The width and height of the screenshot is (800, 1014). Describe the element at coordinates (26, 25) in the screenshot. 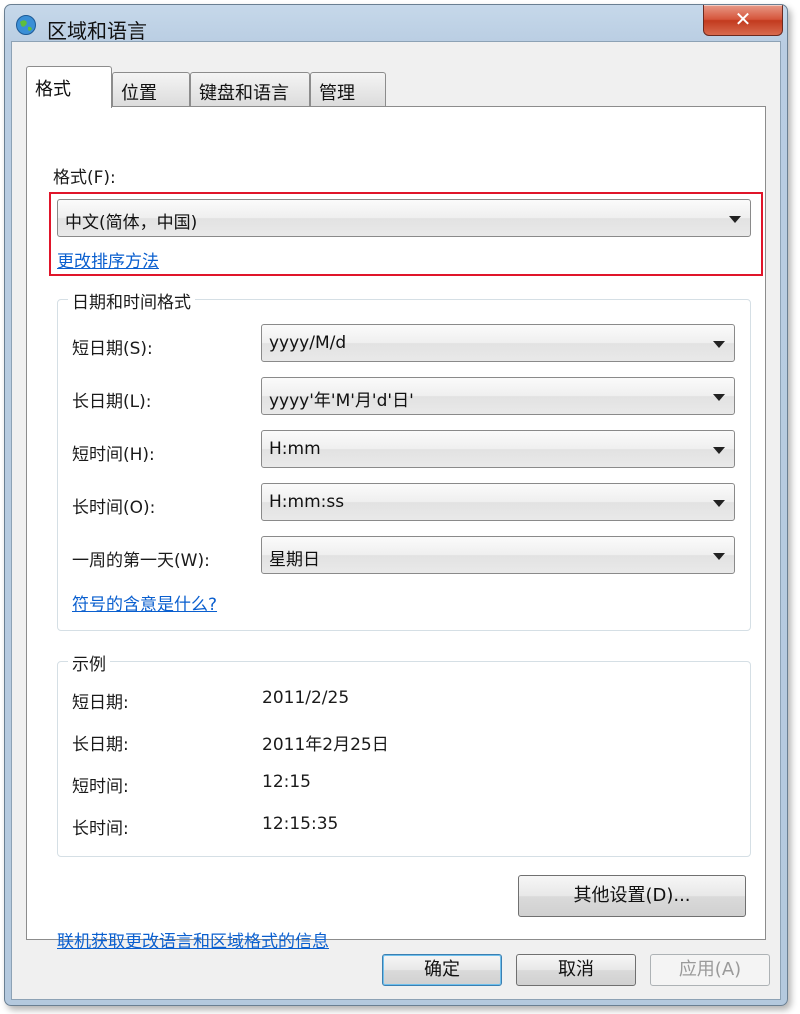

I see `globe-icon` at that location.